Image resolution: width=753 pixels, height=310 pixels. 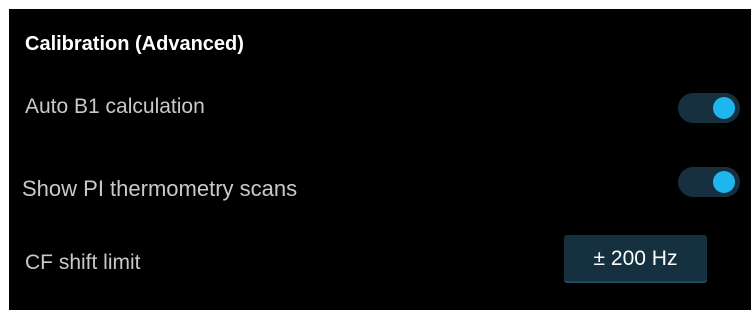 What do you see at coordinates (635, 259) in the screenshot?
I see `cf-shift-limit-field: ± 200 Hz` at bounding box center [635, 259].